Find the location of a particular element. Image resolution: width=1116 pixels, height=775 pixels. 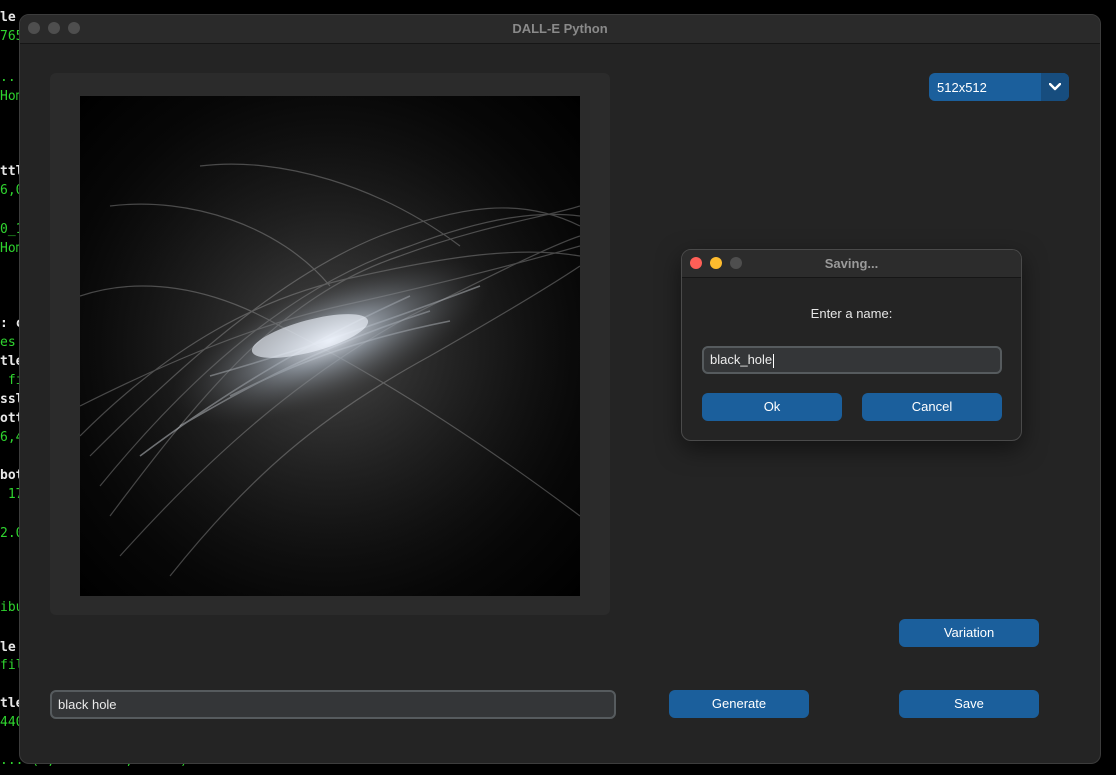

variation-button: Variation is located at coordinates (969, 633).